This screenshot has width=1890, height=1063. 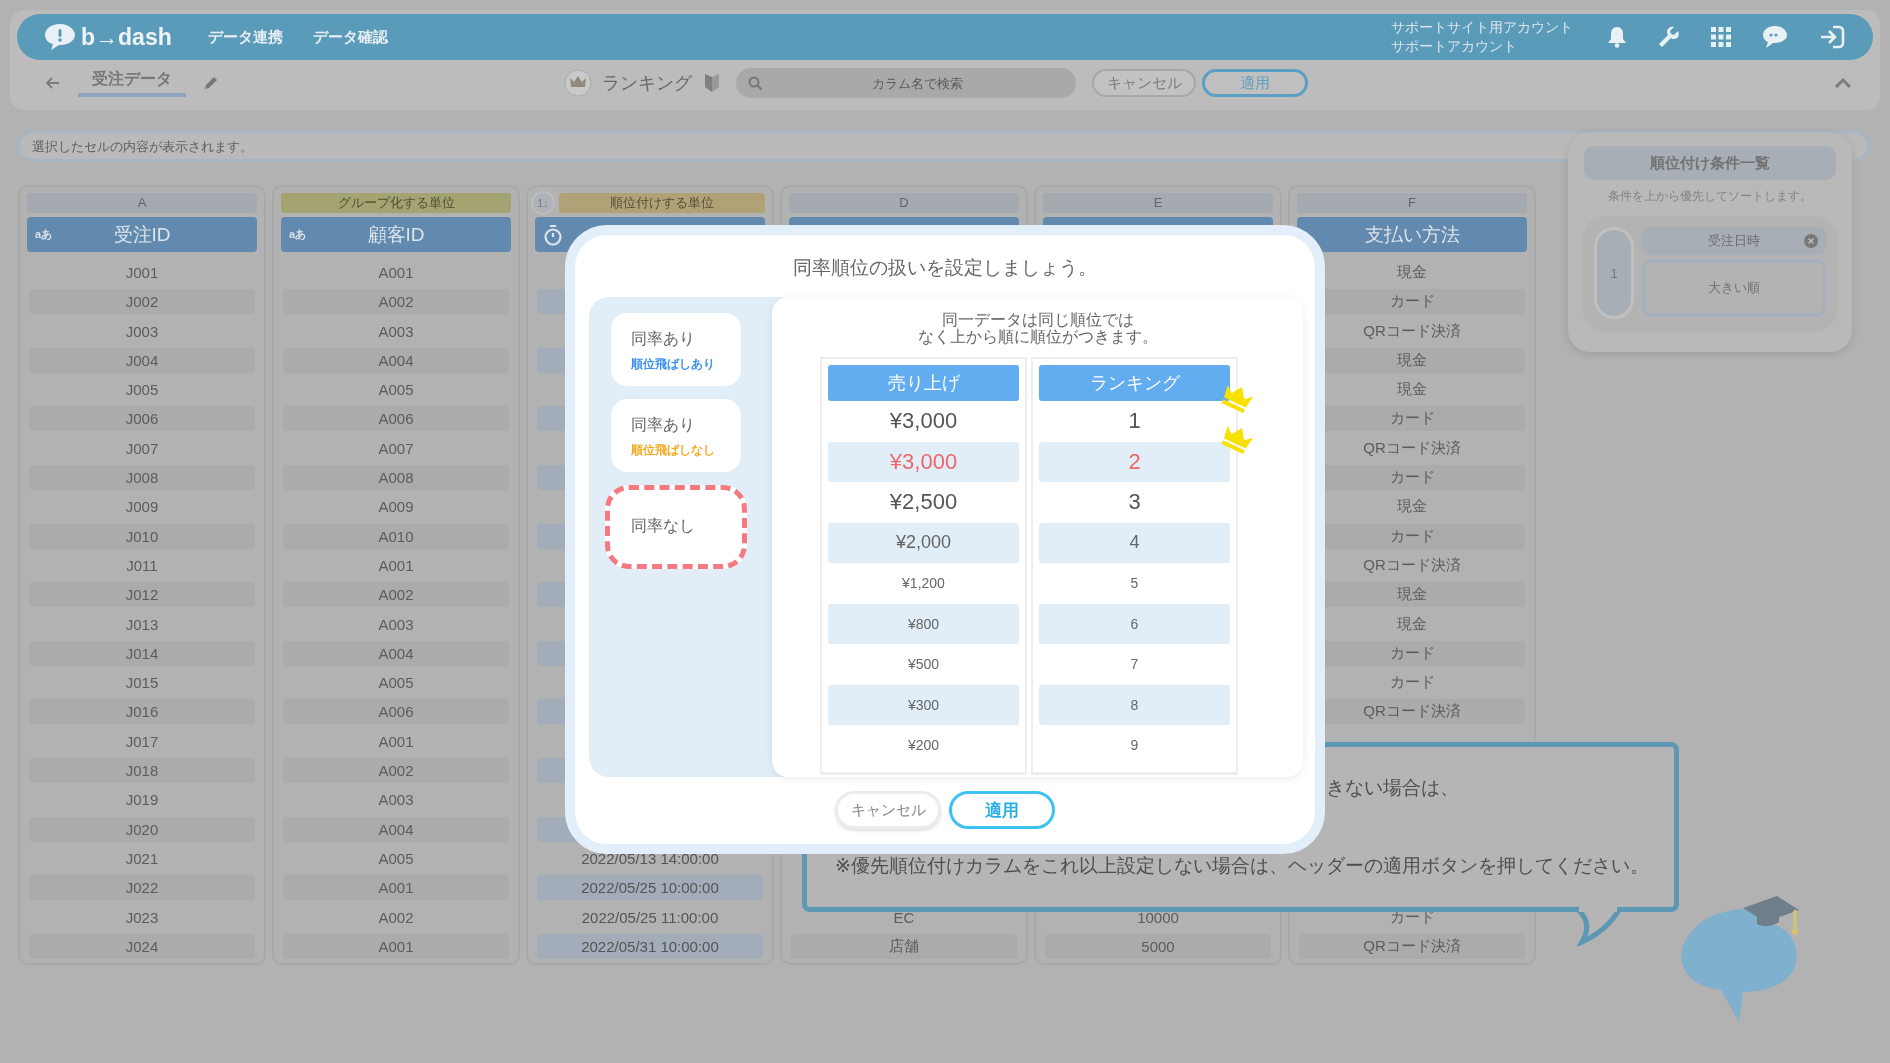 What do you see at coordinates (650, 946) in the screenshot?
I see `table-cell: 2022/05/31 10:00:00` at bounding box center [650, 946].